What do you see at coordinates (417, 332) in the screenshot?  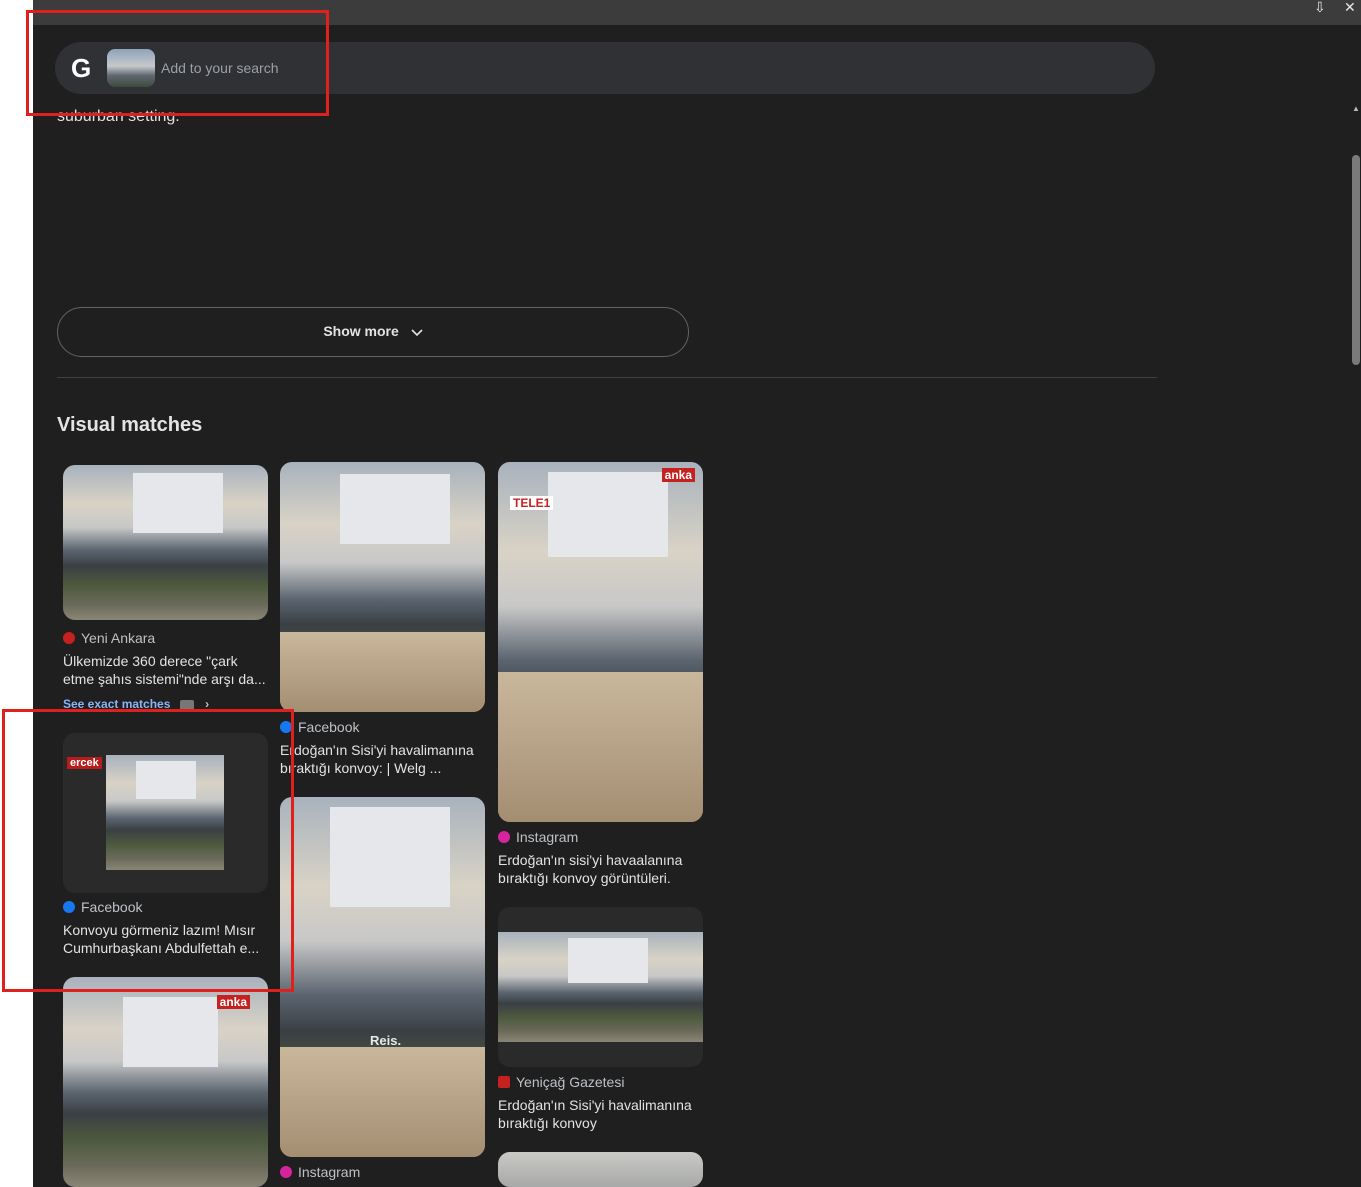 I see `chevron-down-icon` at bounding box center [417, 332].